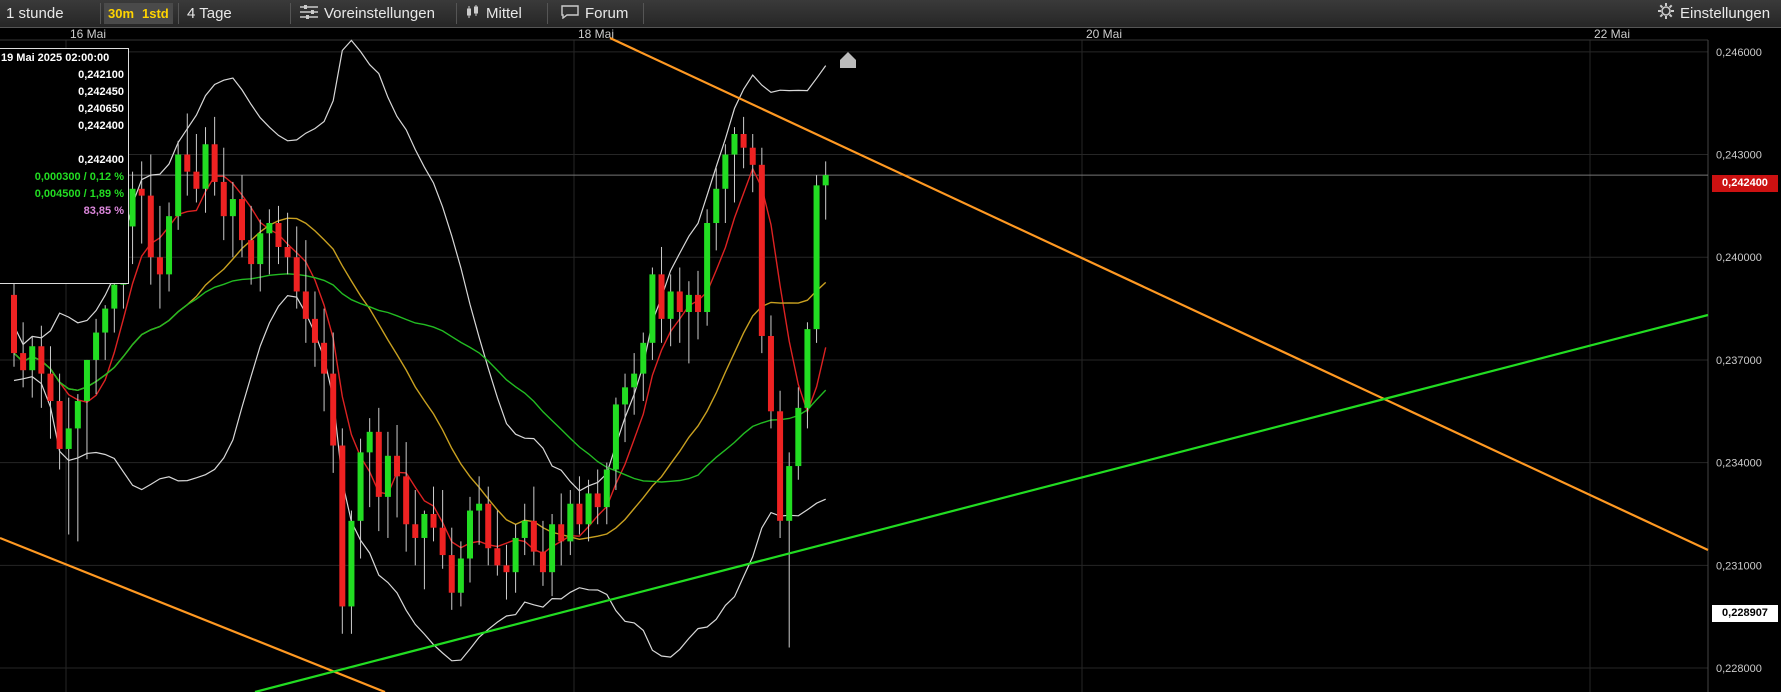 Image resolution: width=1781 pixels, height=692 pixels. What do you see at coordinates (101, 160) in the screenshot?
I see `tooltip-last: 0,242400` at bounding box center [101, 160].